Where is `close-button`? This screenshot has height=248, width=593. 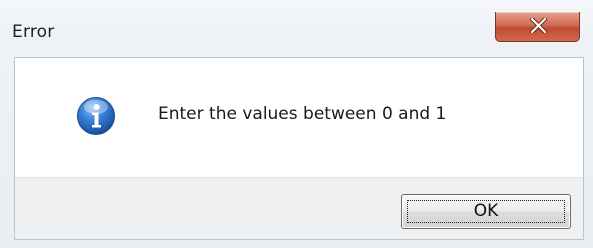
close-button is located at coordinates (537, 27).